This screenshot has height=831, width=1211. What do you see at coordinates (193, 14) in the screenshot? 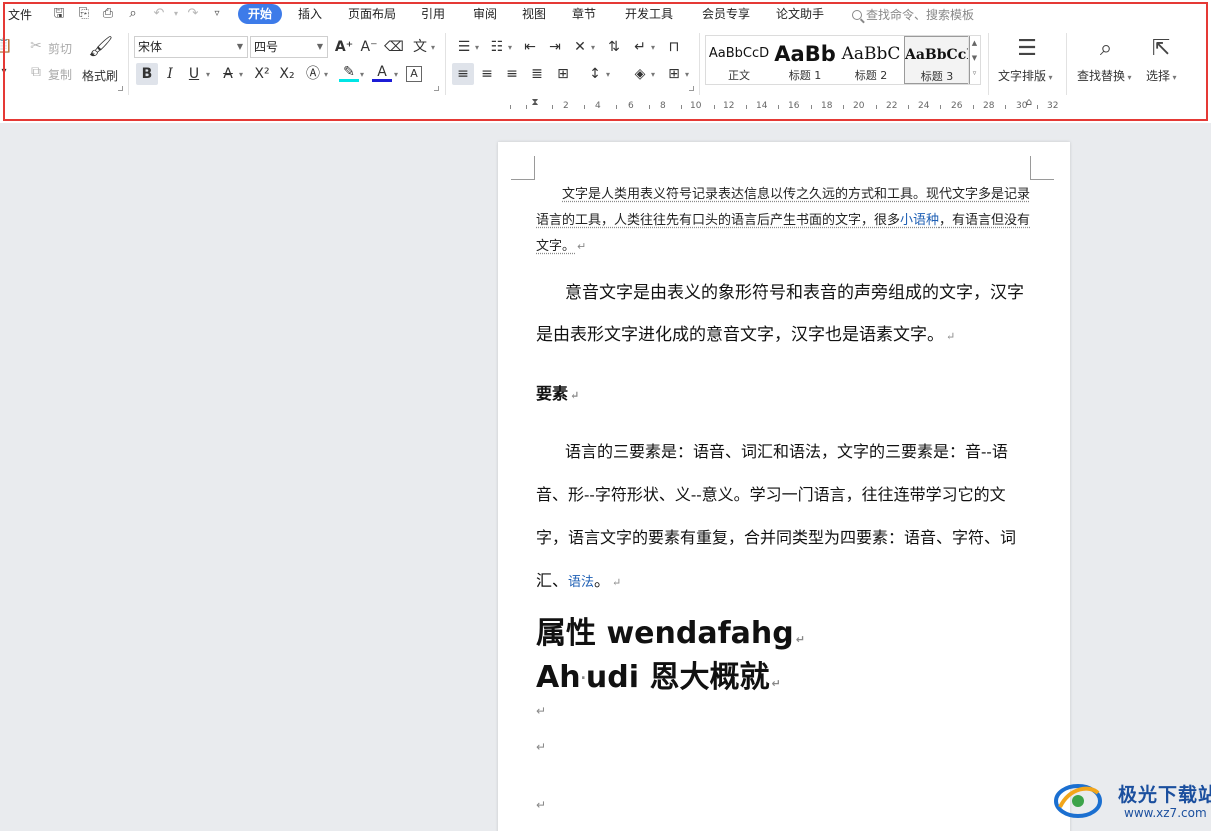
I see `redo-icon: ↷` at bounding box center [193, 14].